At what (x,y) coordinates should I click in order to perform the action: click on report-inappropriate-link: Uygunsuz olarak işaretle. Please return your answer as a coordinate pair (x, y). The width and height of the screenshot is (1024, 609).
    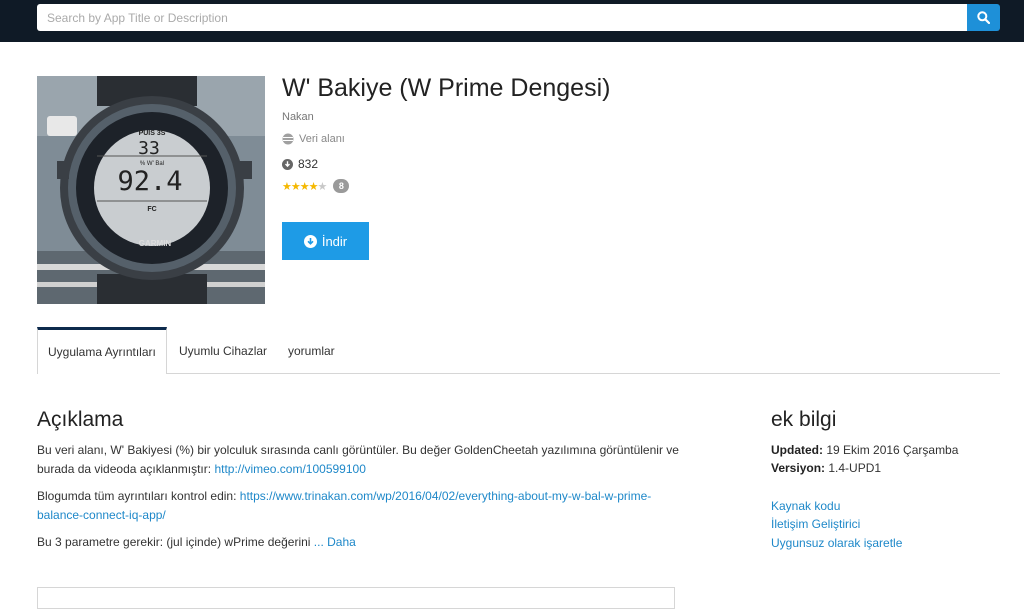
    Looking at the image, I should click on (836, 543).